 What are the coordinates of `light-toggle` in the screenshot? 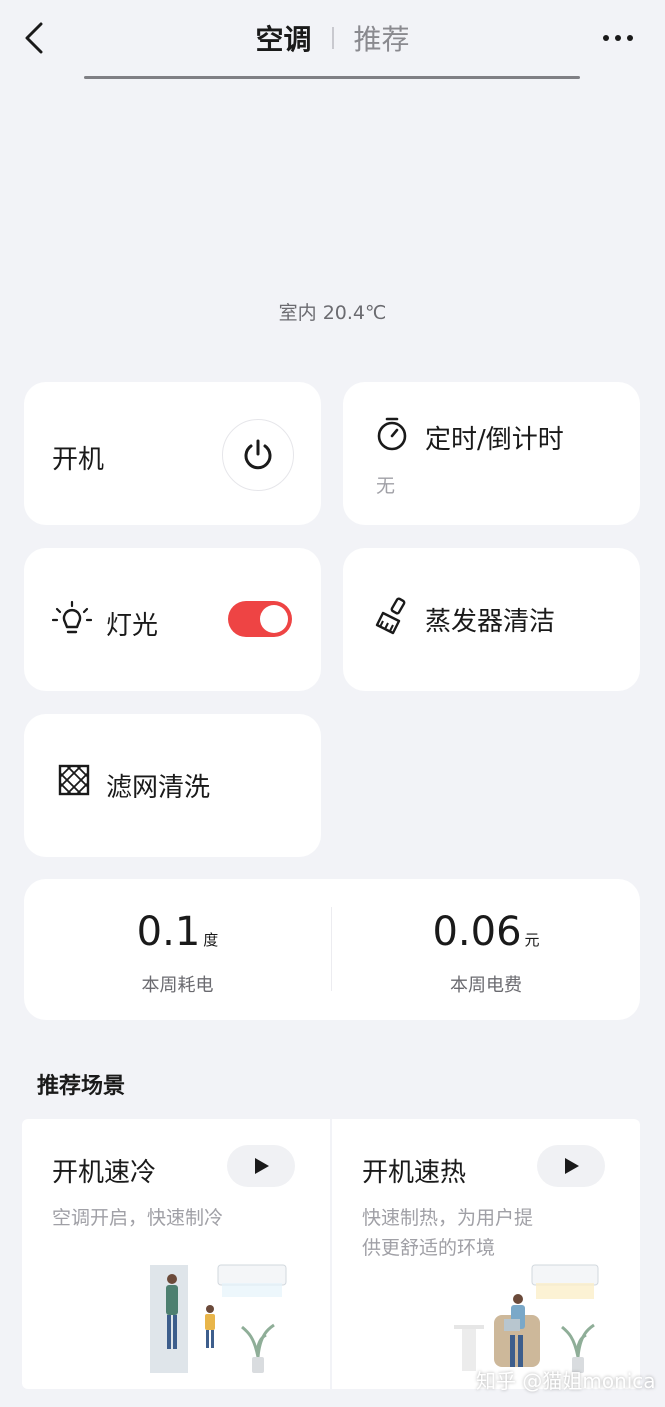 It's located at (260, 619).